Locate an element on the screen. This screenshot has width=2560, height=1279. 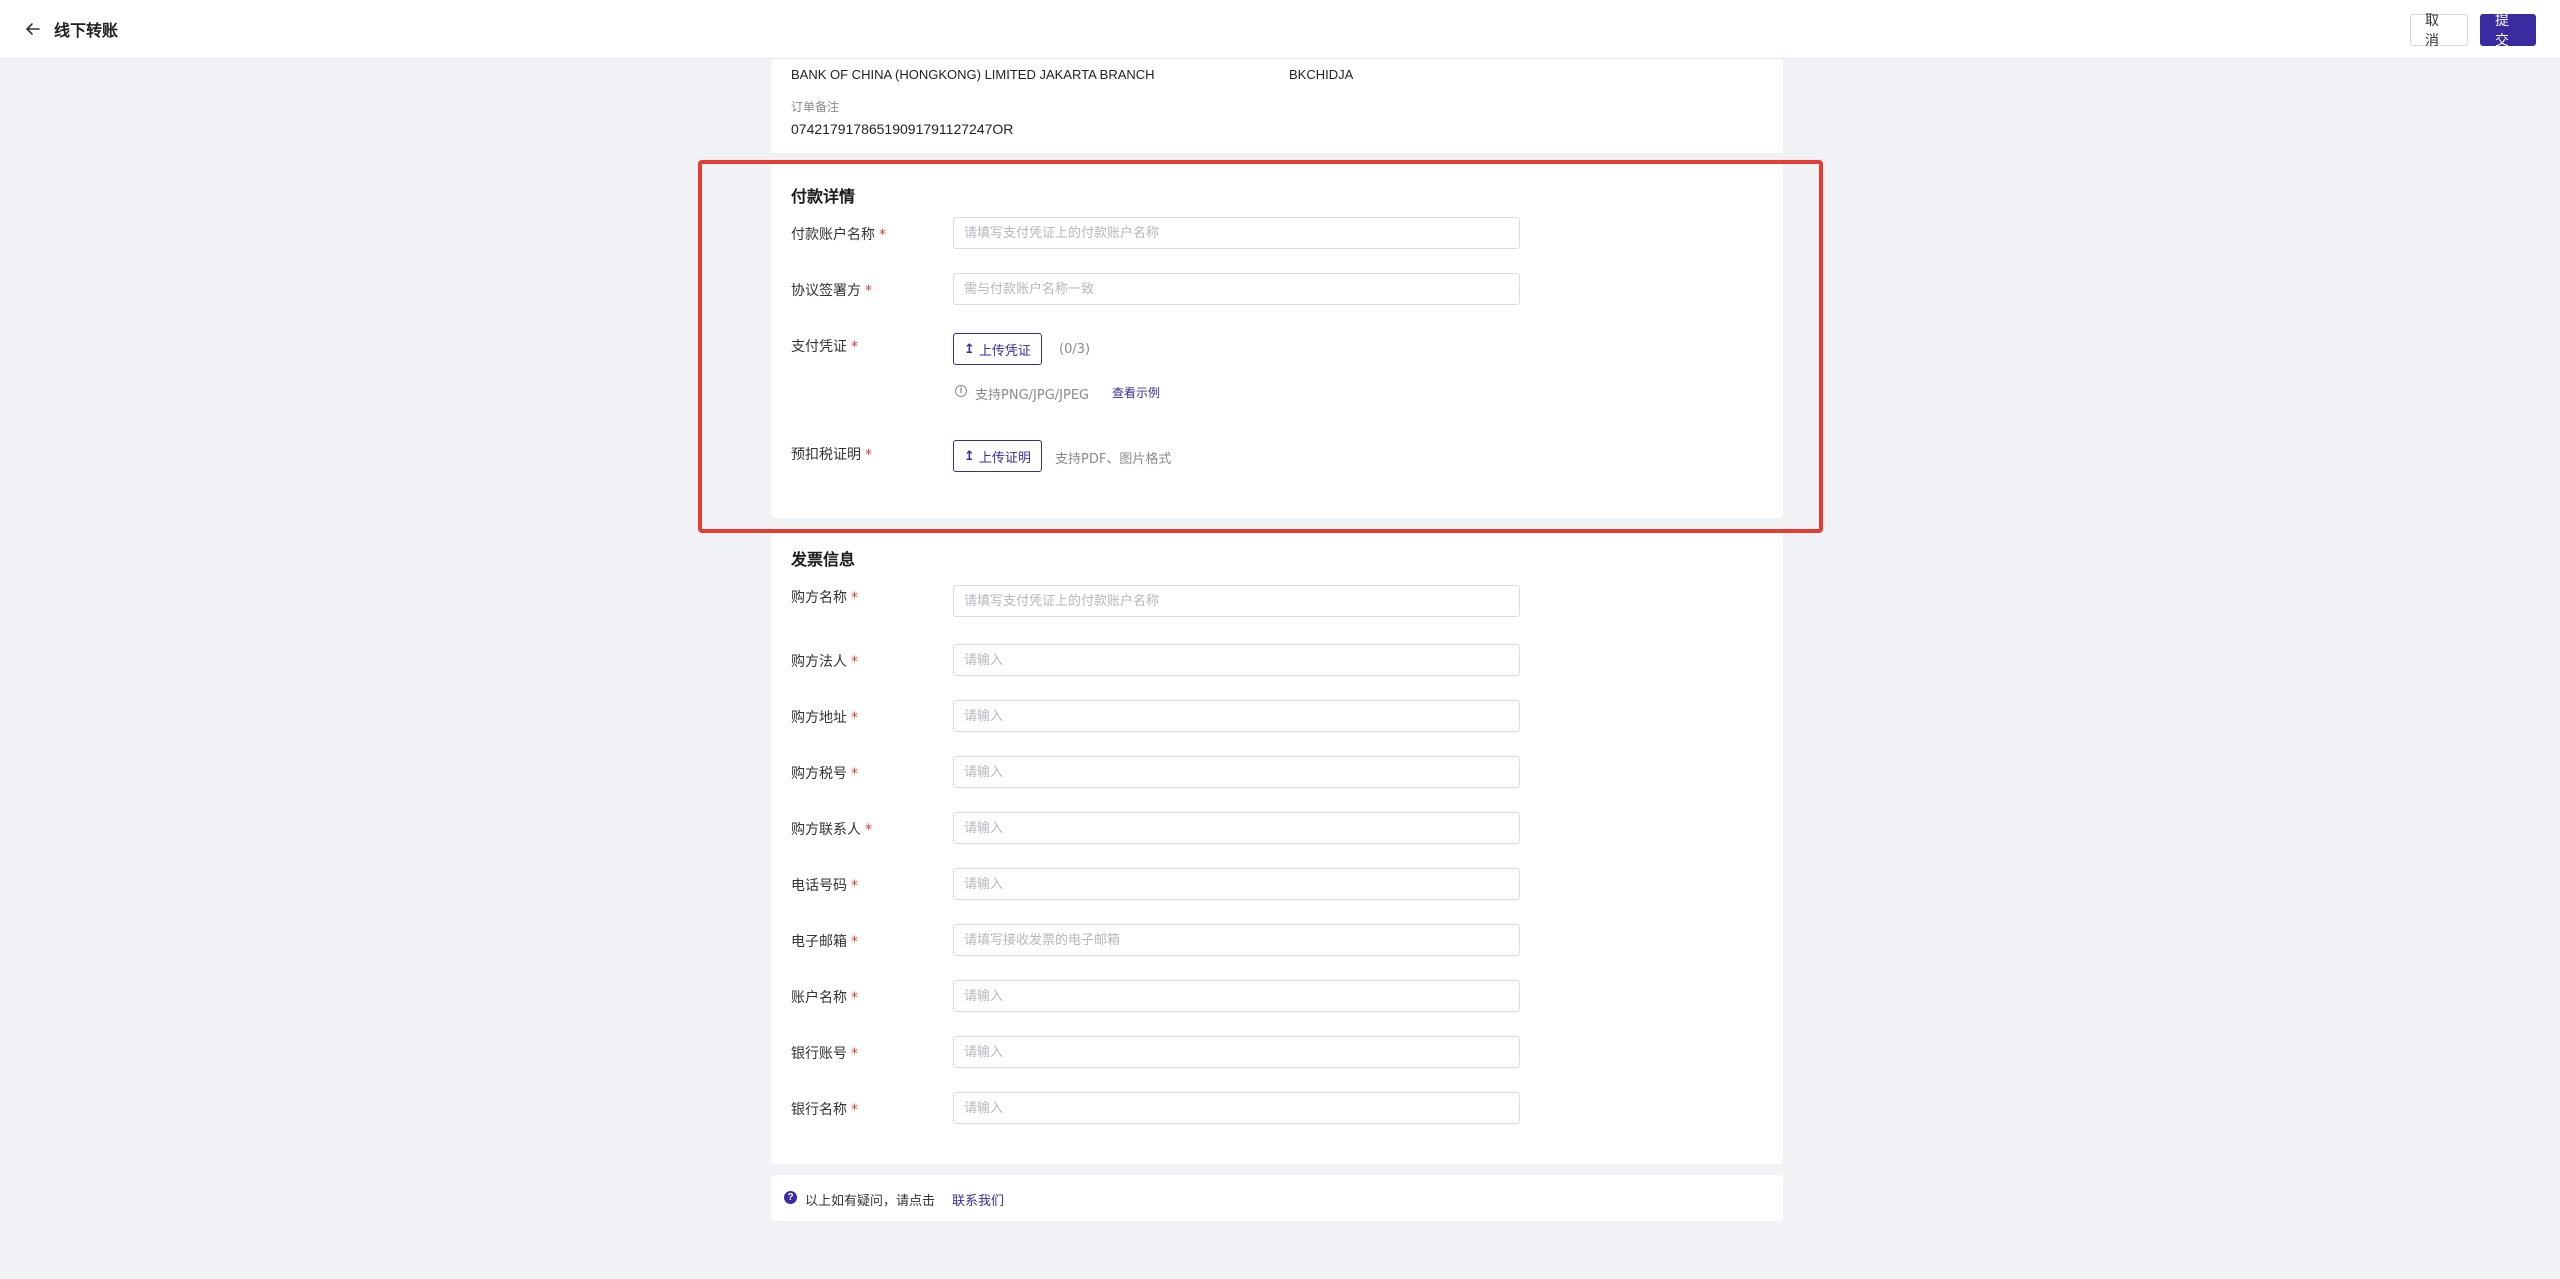
buyer-address-label: 购方地址 * is located at coordinates (824, 718).